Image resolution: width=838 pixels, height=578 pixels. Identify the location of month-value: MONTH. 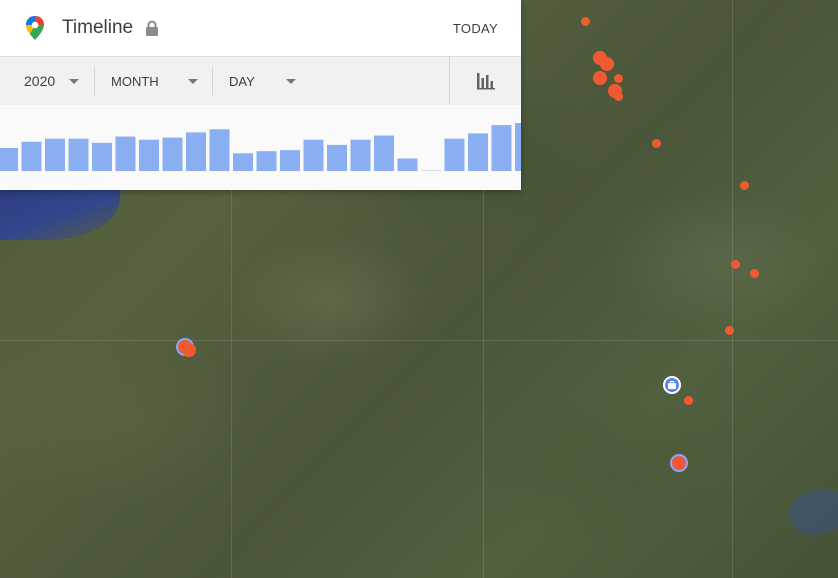
(135, 81).